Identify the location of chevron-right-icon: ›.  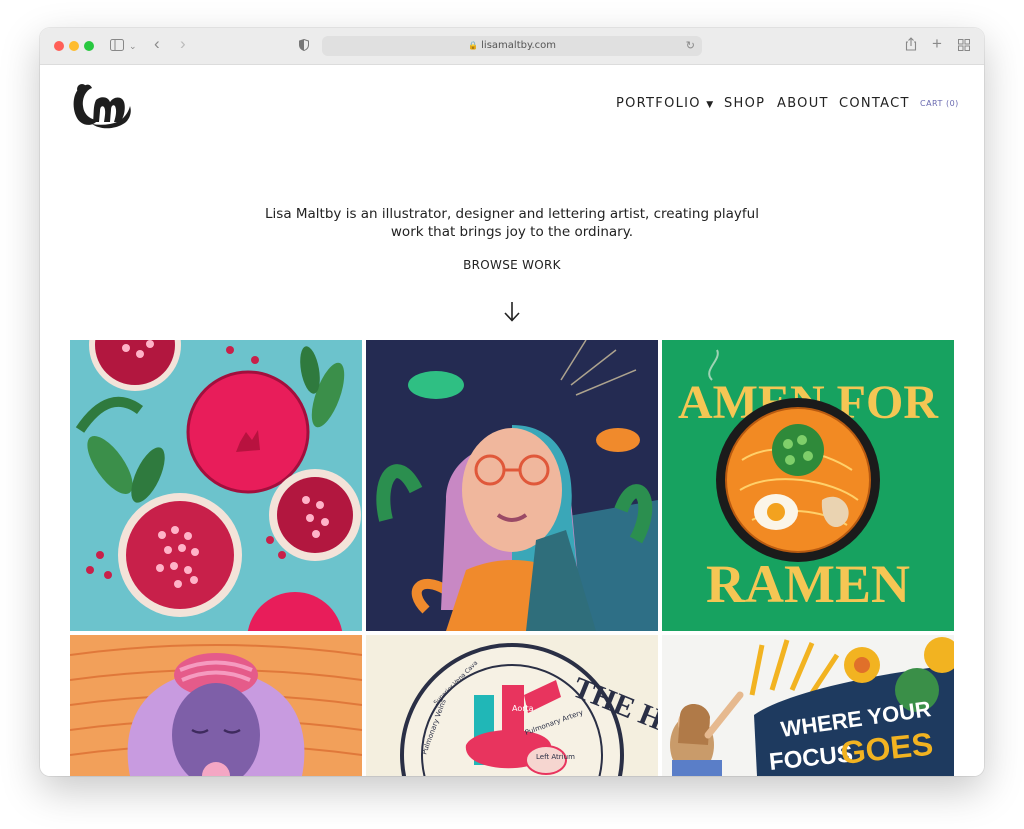
(183, 44).